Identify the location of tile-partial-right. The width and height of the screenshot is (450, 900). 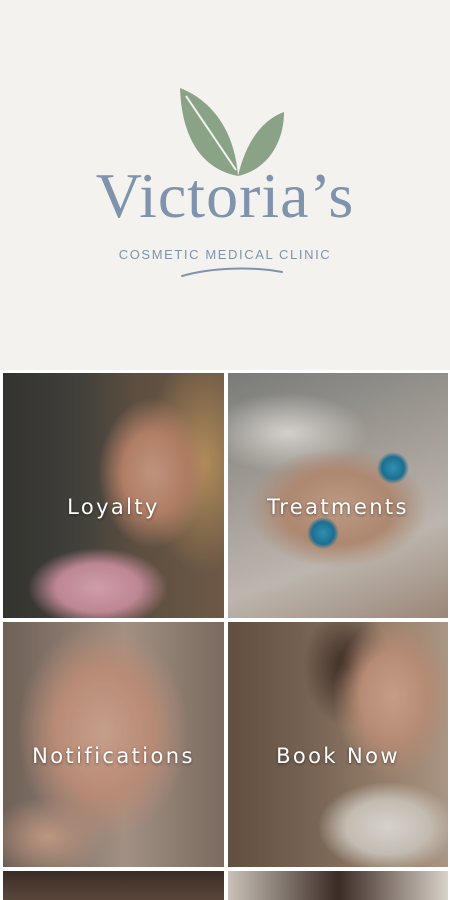
(338, 885).